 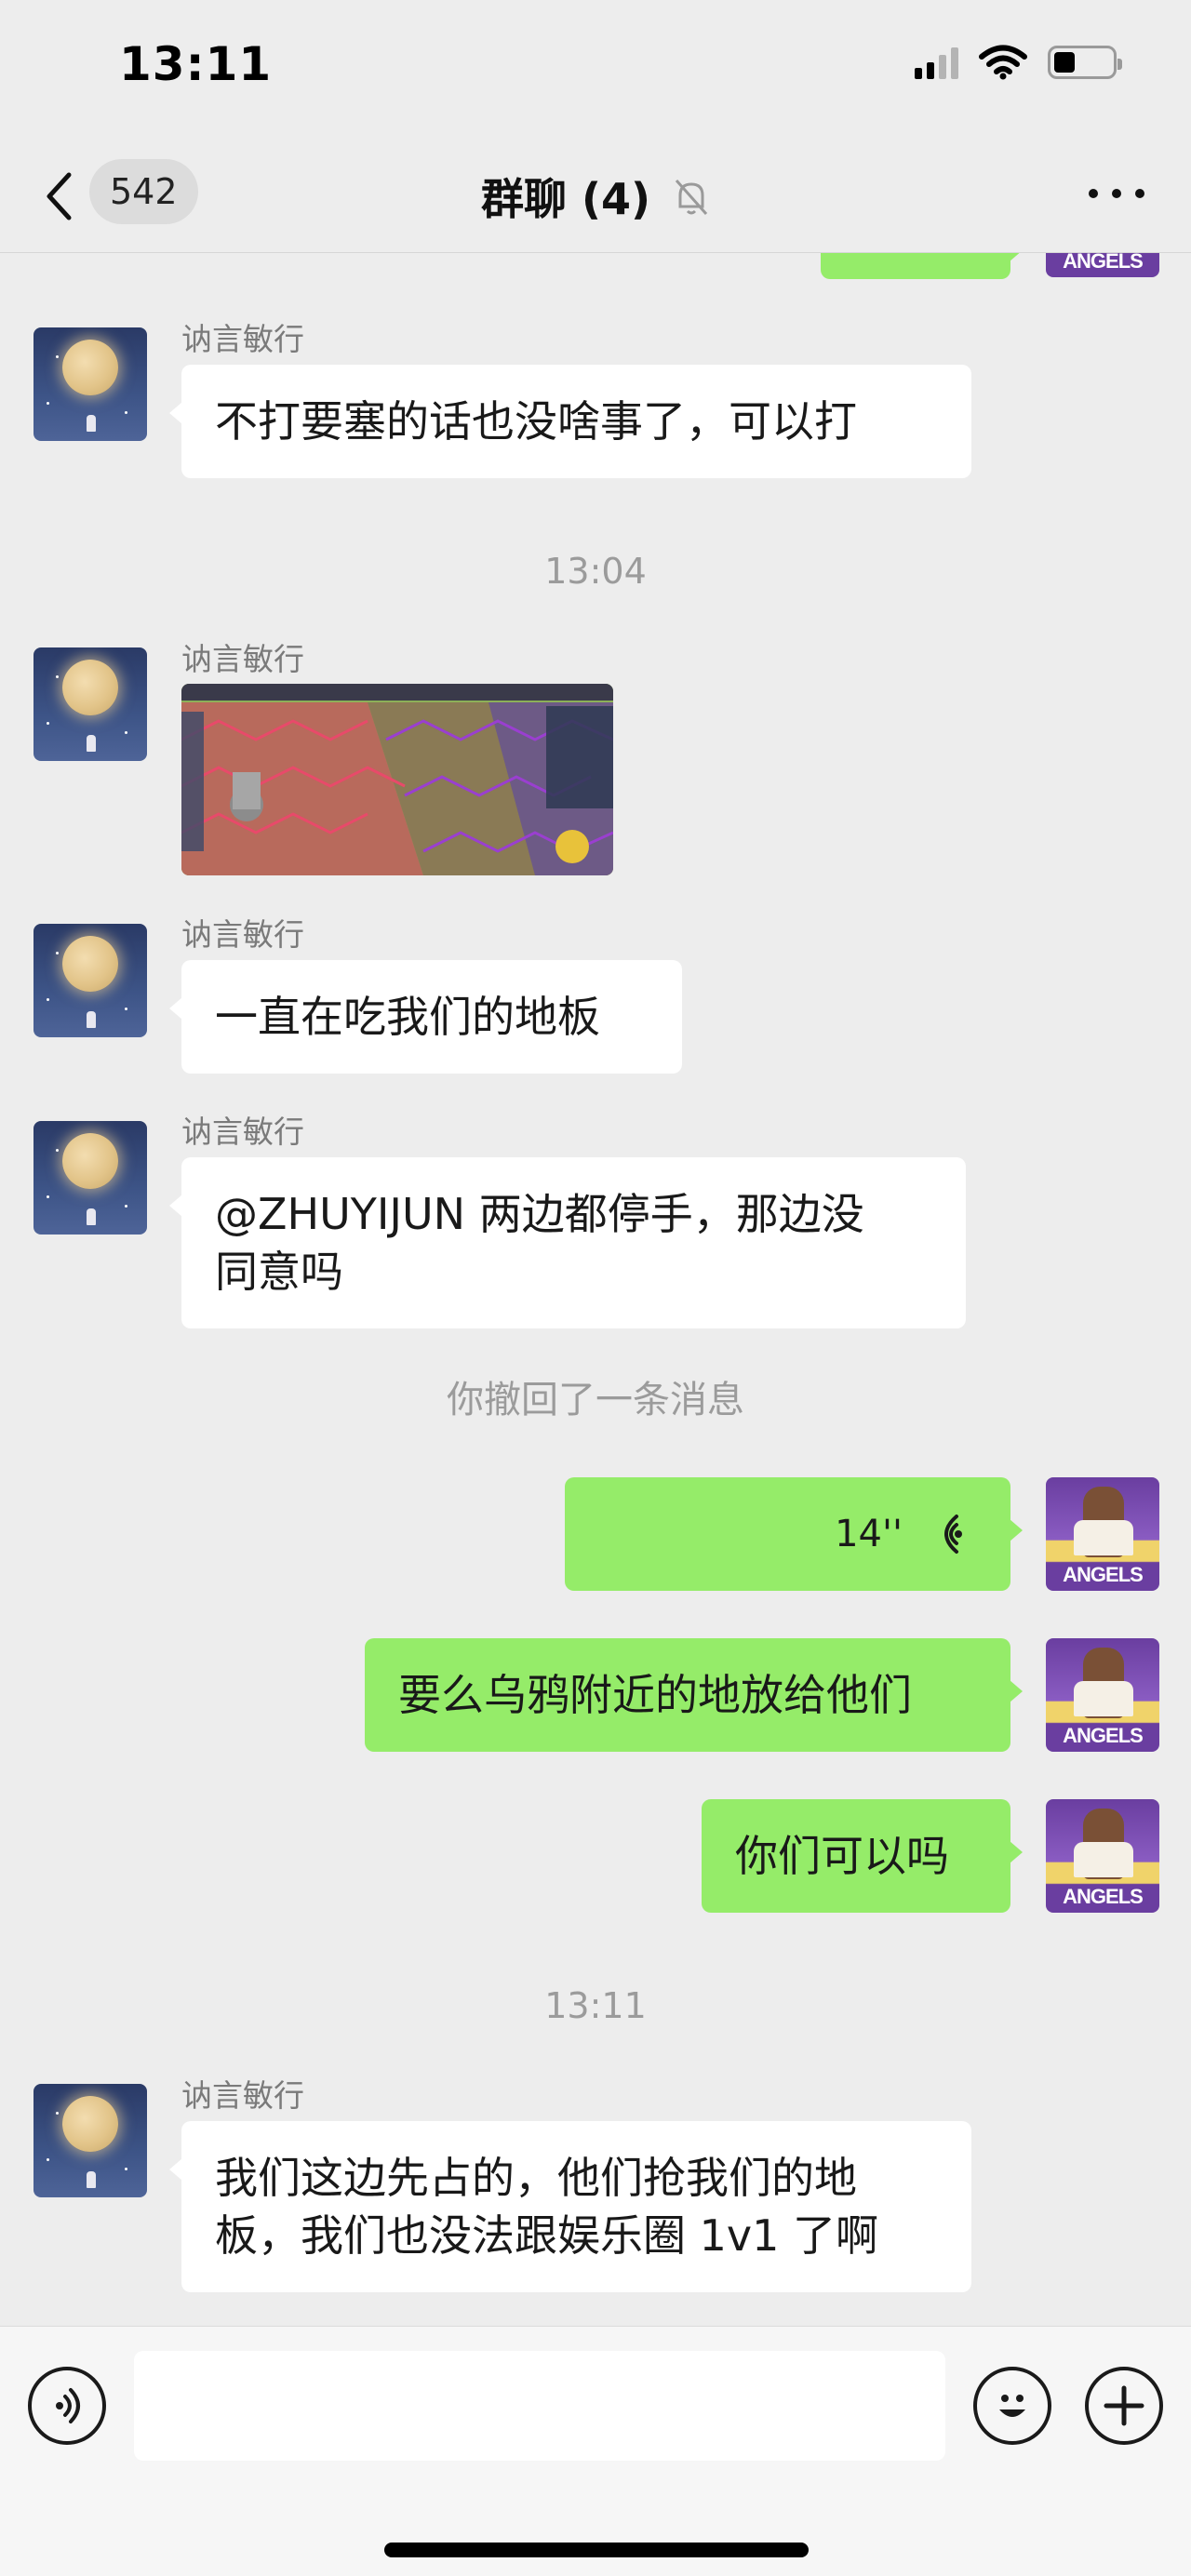 I want to click on home-indicator, so click(x=596, y=2550).